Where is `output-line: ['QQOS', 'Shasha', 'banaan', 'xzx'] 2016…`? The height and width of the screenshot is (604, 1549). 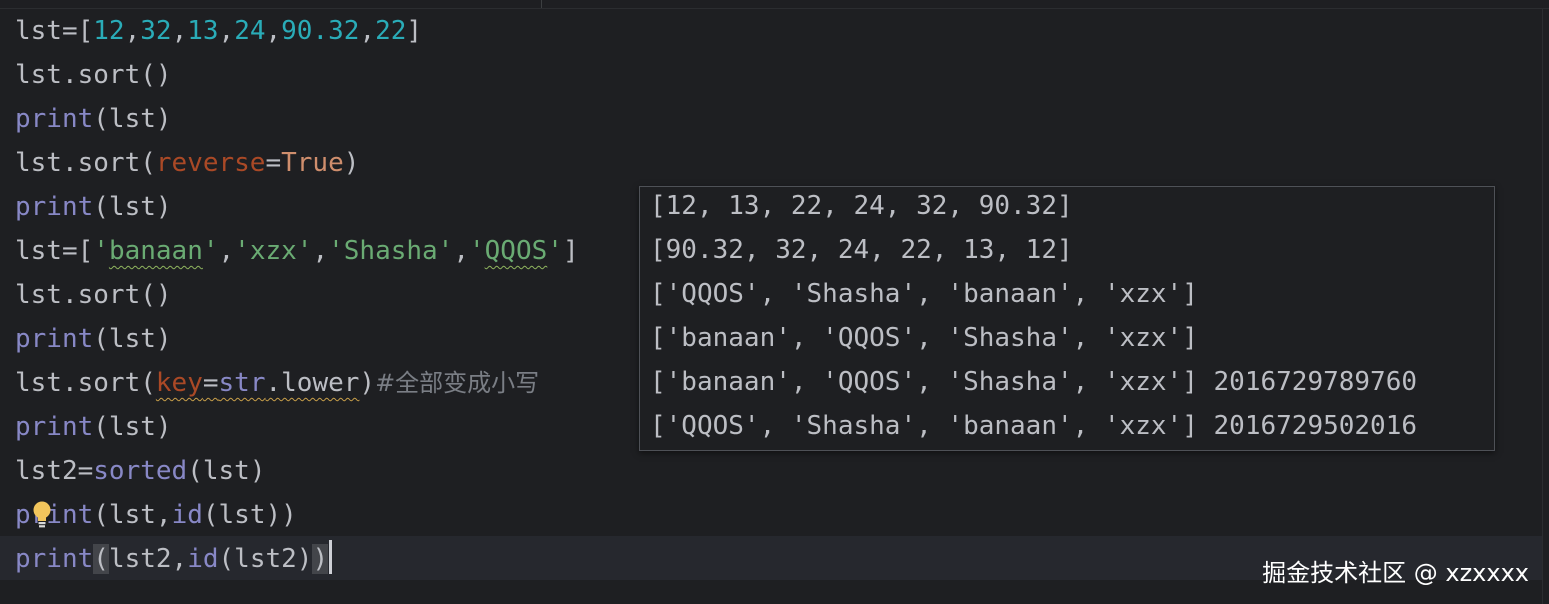
output-line: ['QQOS', 'Shasha', 'banaan', 'xzx'] 2016… is located at coordinates (1034, 426).